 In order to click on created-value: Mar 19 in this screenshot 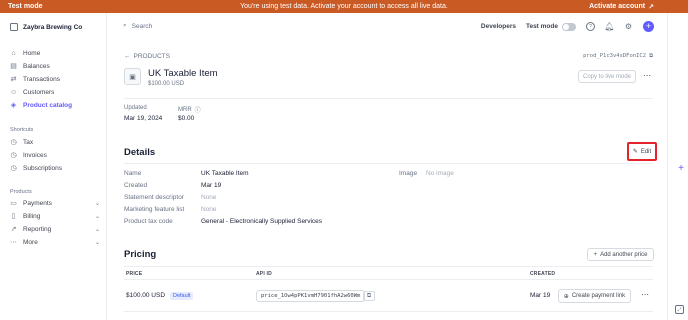, I will do `click(211, 185)`.